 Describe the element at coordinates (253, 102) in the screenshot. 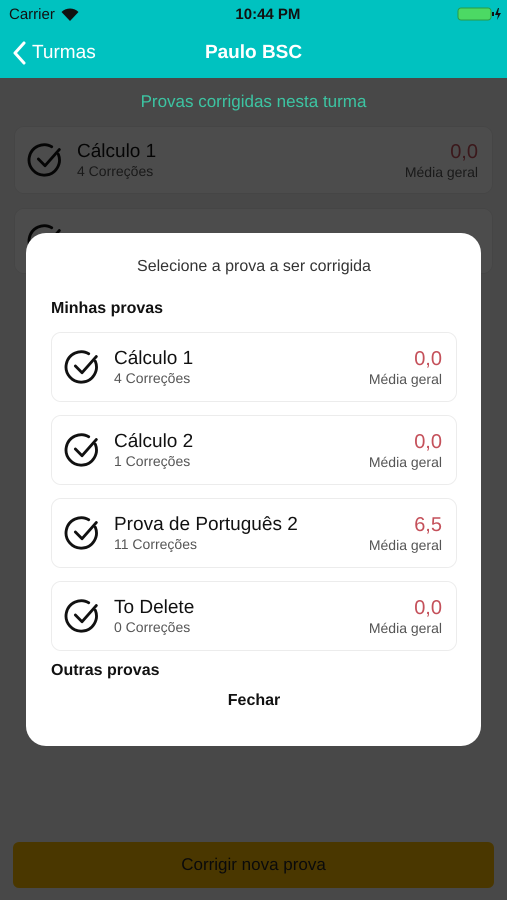

I see `section-heading: Provas corrigidas nesta turma` at that location.